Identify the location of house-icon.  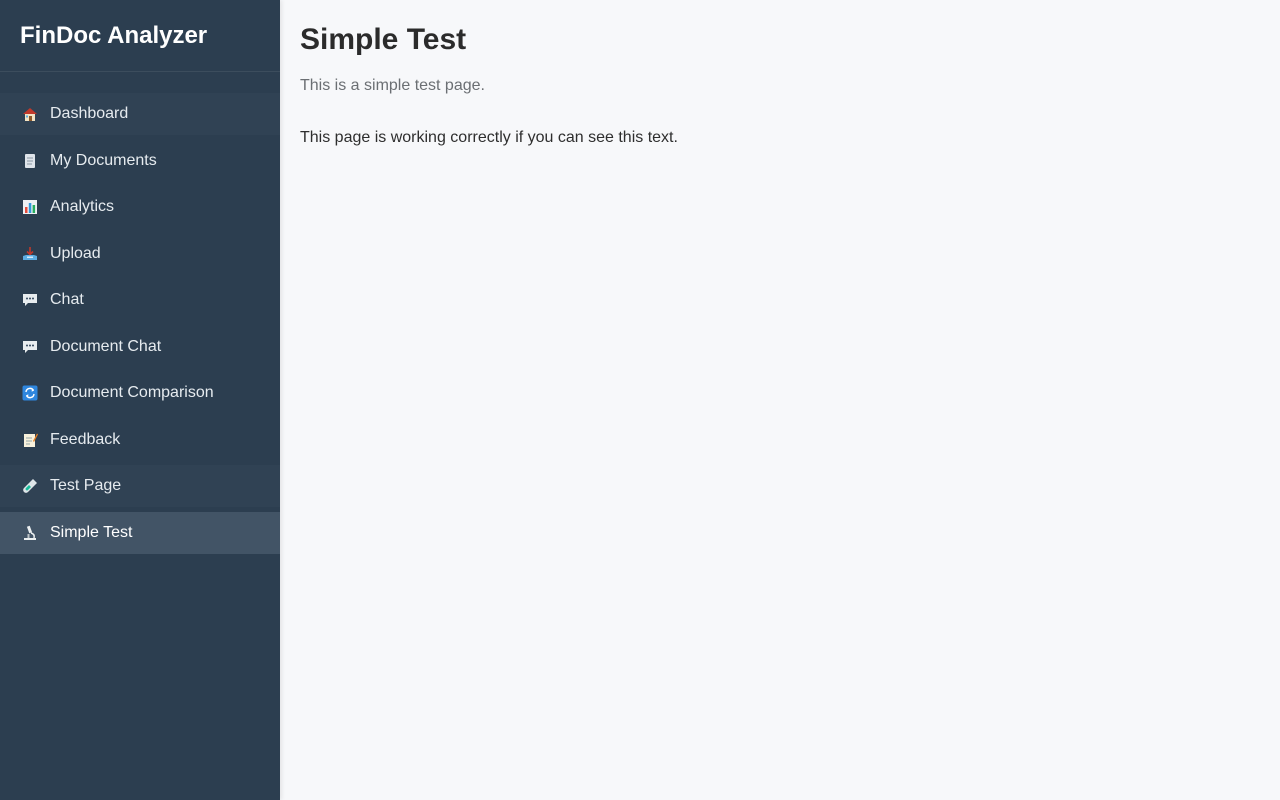
(30, 114).